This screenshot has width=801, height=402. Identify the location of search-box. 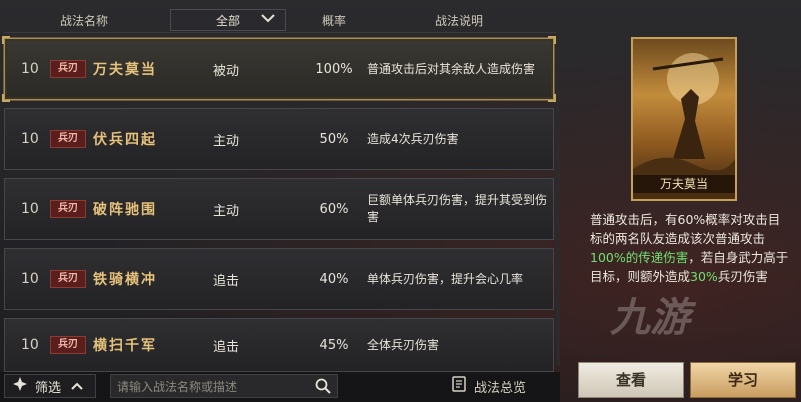
(224, 386).